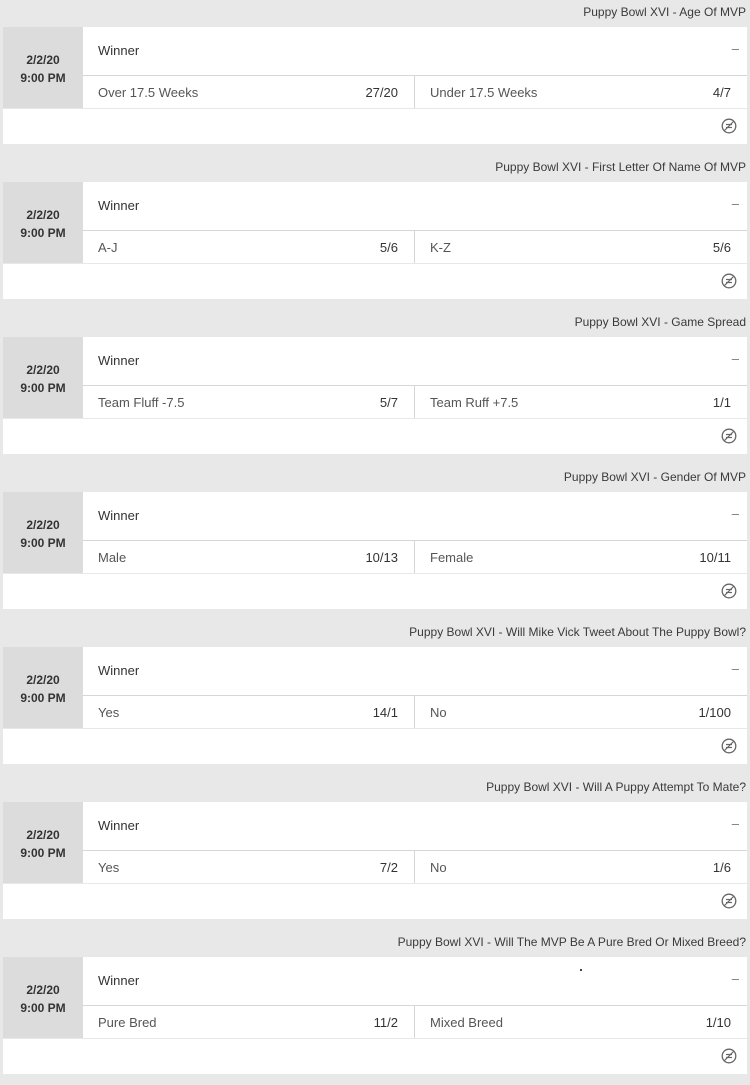  I want to click on bet-option-button: Over 17.5 Weeks 27/20, so click(249, 92).